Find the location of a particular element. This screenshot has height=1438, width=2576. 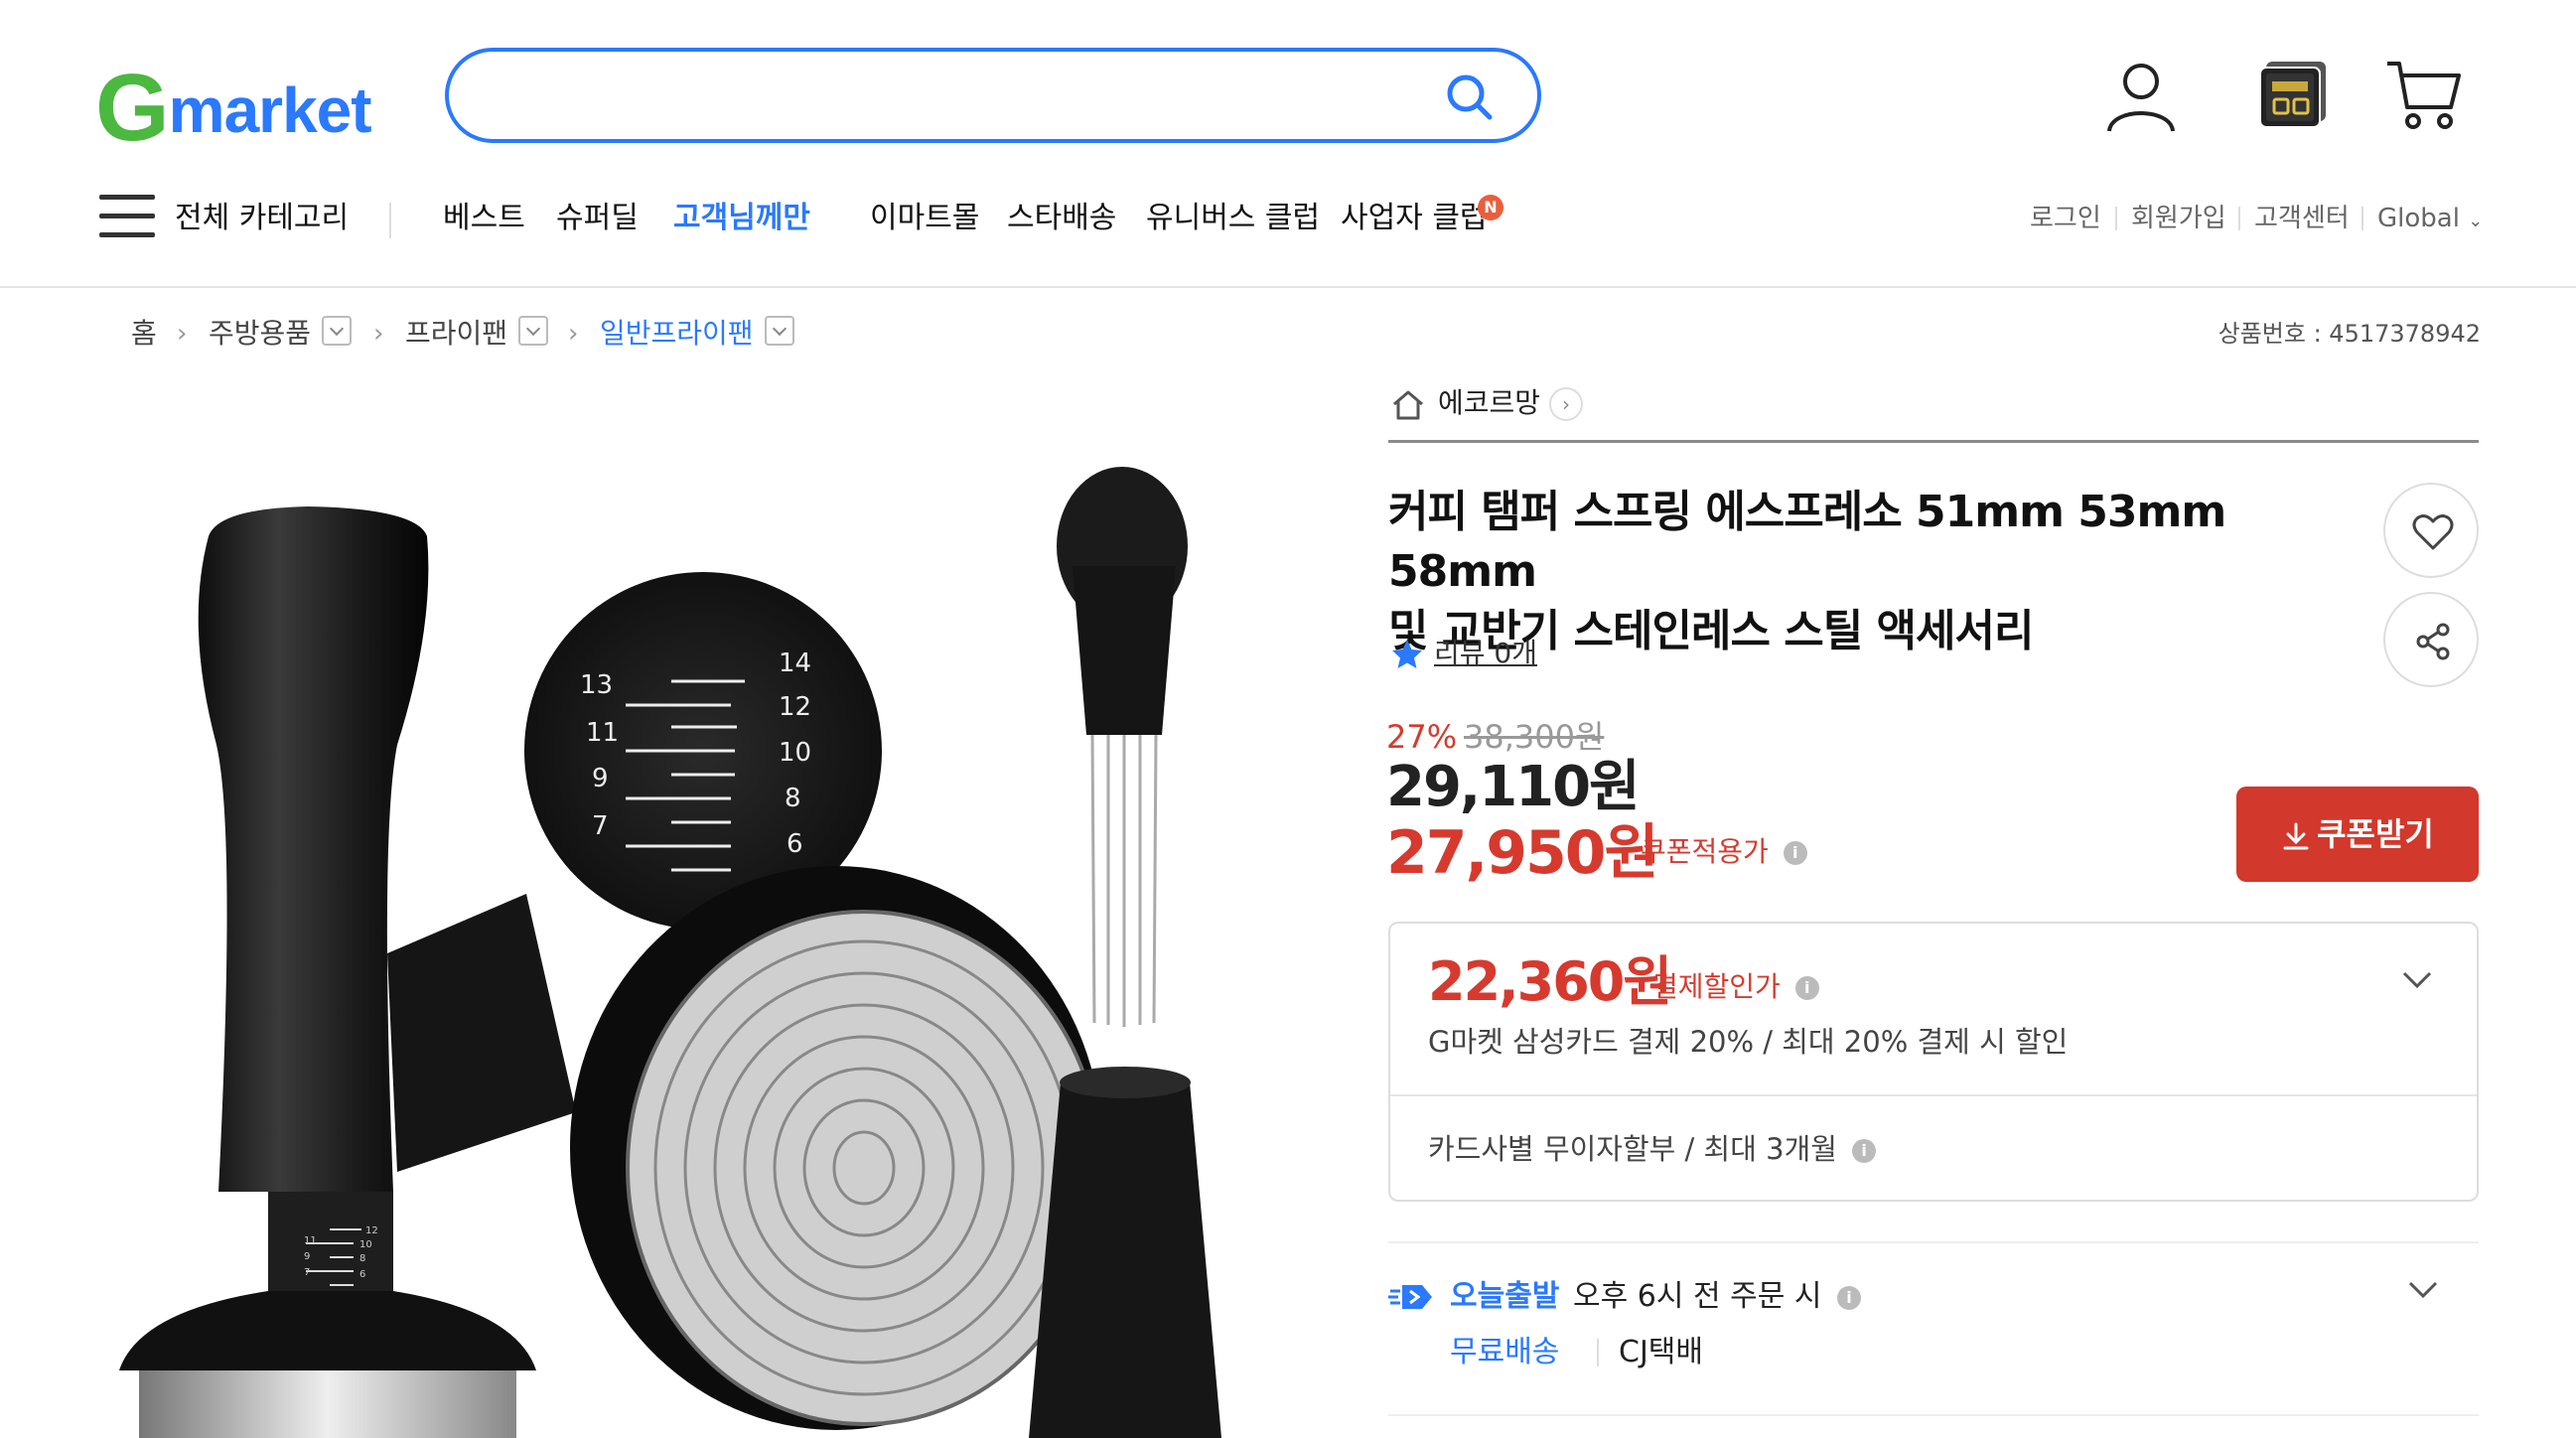

shop-home-icon is located at coordinates (1408, 405).